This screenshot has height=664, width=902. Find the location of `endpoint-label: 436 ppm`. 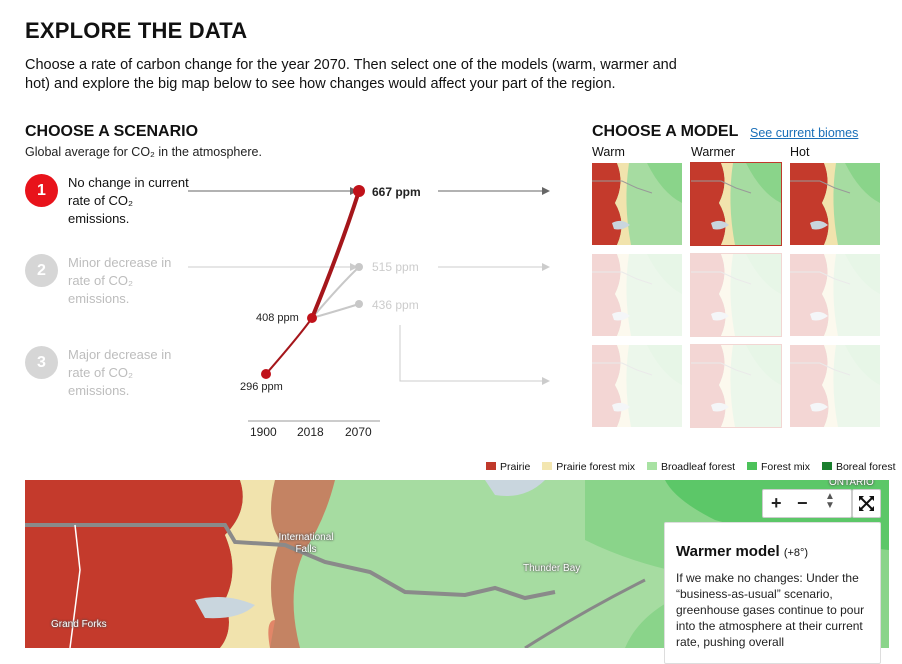

endpoint-label: 436 ppm is located at coordinates (395, 305).